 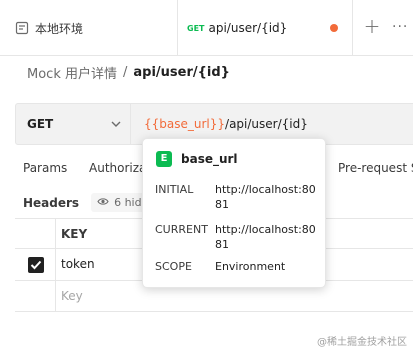 I want to click on request-tab: GET api/user/{id}, so click(x=265, y=28).